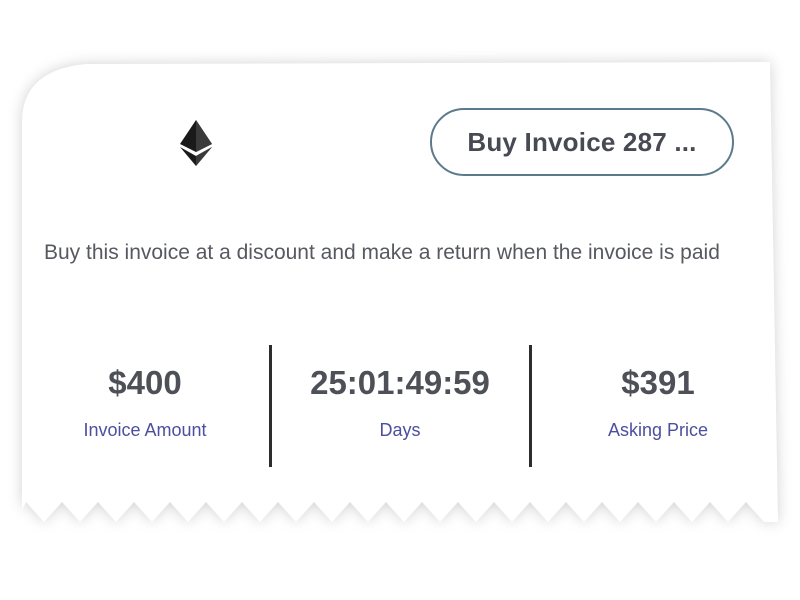 Image resolution: width=800 pixels, height=600 pixels. What do you see at coordinates (400, 382) in the screenshot?
I see `days-value: 25:01:49:59` at bounding box center [400, 382].